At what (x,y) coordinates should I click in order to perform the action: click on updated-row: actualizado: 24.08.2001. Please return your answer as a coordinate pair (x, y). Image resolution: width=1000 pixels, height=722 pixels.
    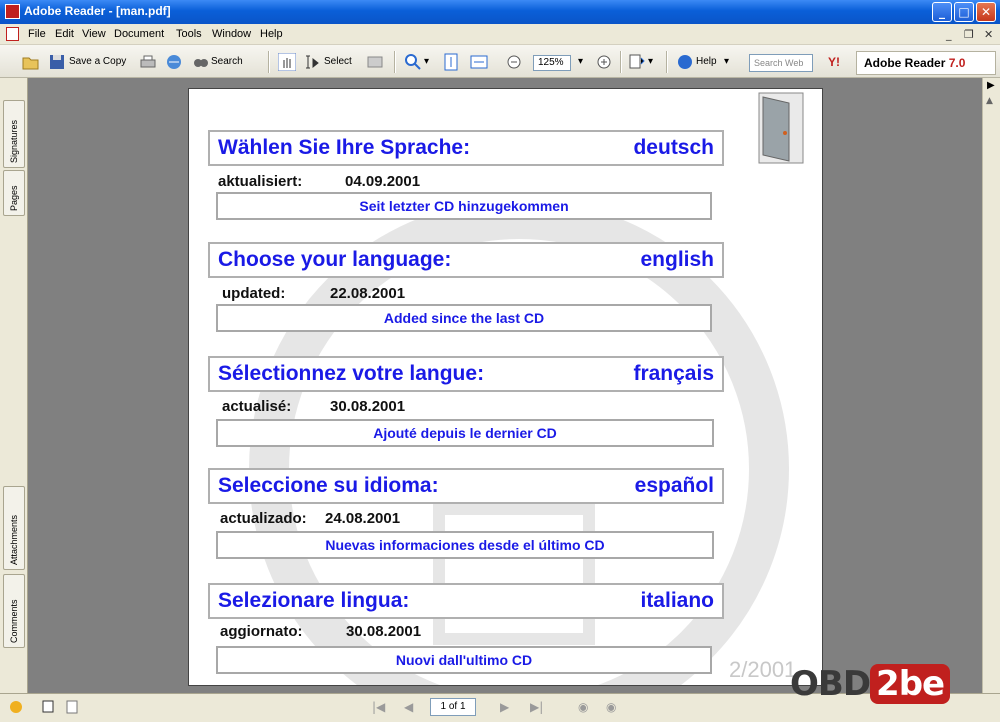
    Looking at the image, I should click on (310, 518).